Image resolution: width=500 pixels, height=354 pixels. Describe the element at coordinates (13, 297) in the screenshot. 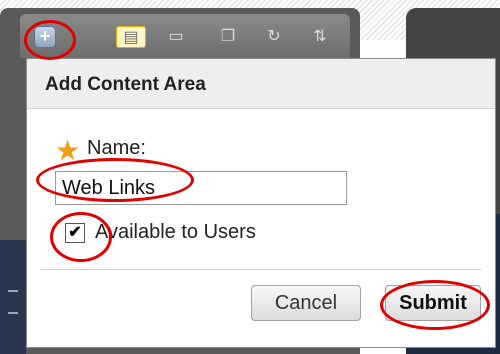

I see `course-menu-strip` at that location.